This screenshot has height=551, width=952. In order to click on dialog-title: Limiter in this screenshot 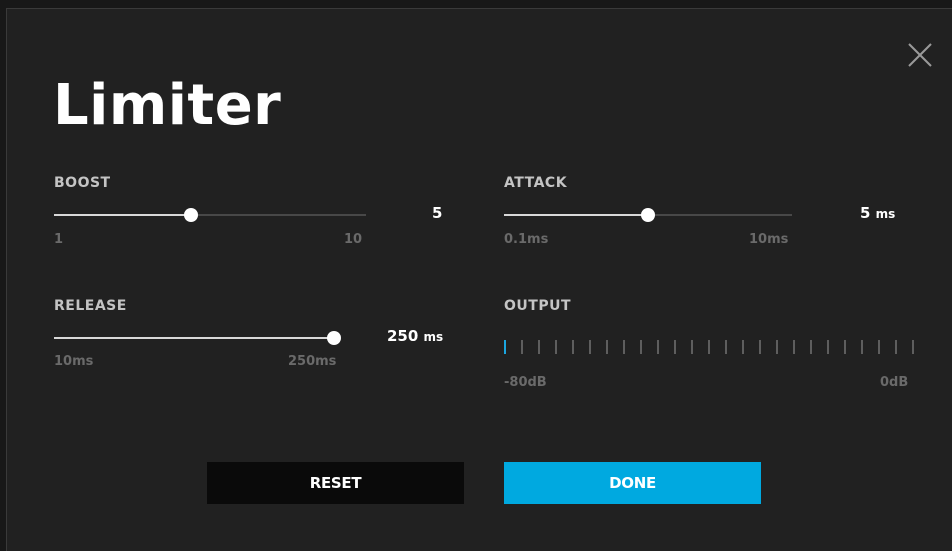, I will do `click(167, 105)`.